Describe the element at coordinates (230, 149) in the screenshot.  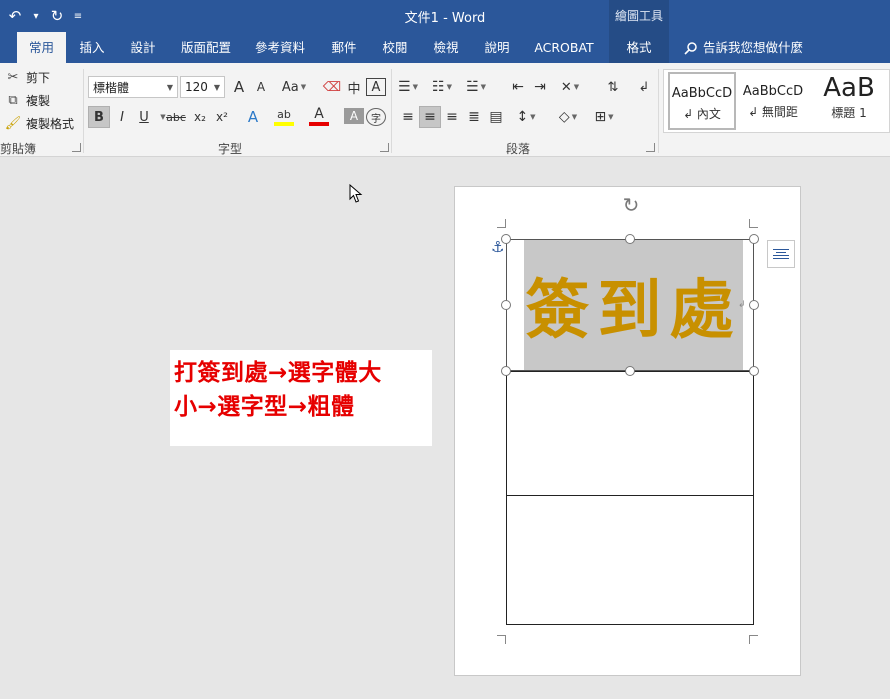
I see `font-group-label: 字型` at that location.